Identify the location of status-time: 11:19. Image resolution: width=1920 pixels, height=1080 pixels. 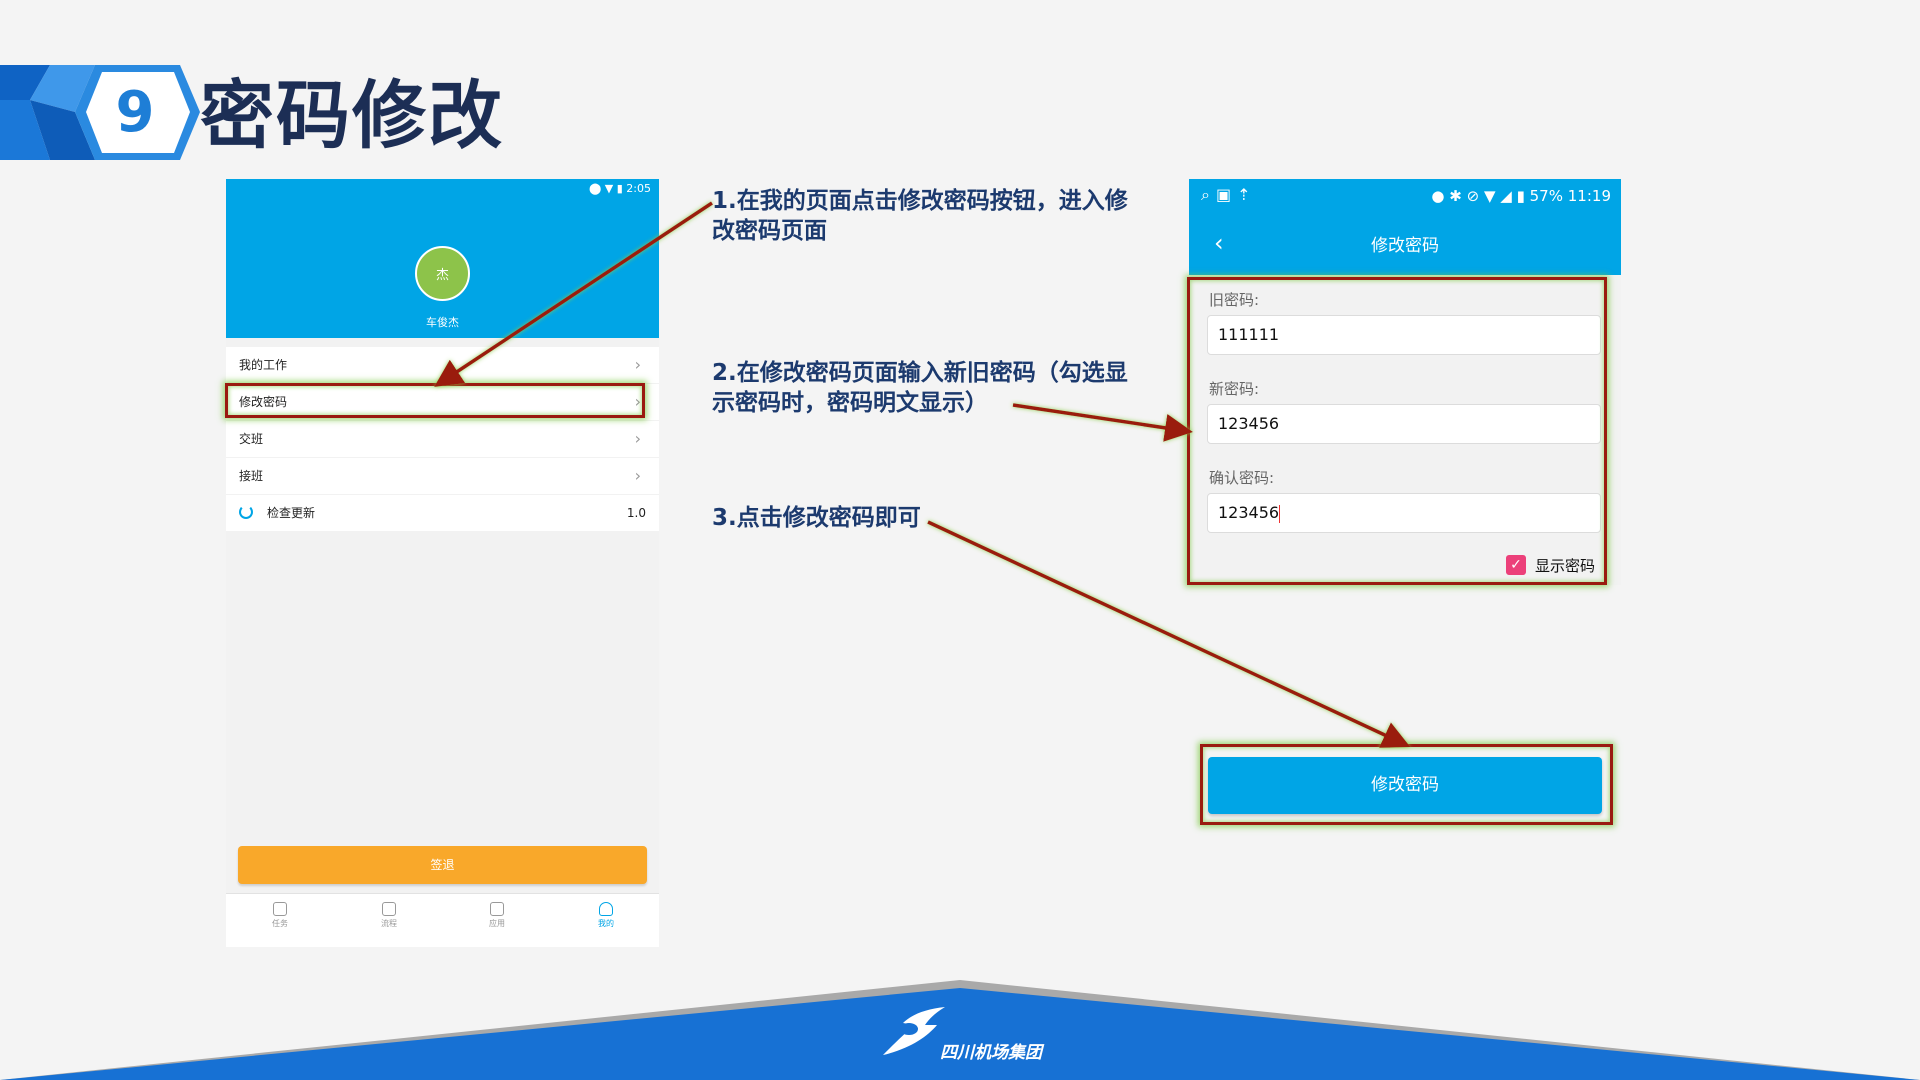
(1589, 196).